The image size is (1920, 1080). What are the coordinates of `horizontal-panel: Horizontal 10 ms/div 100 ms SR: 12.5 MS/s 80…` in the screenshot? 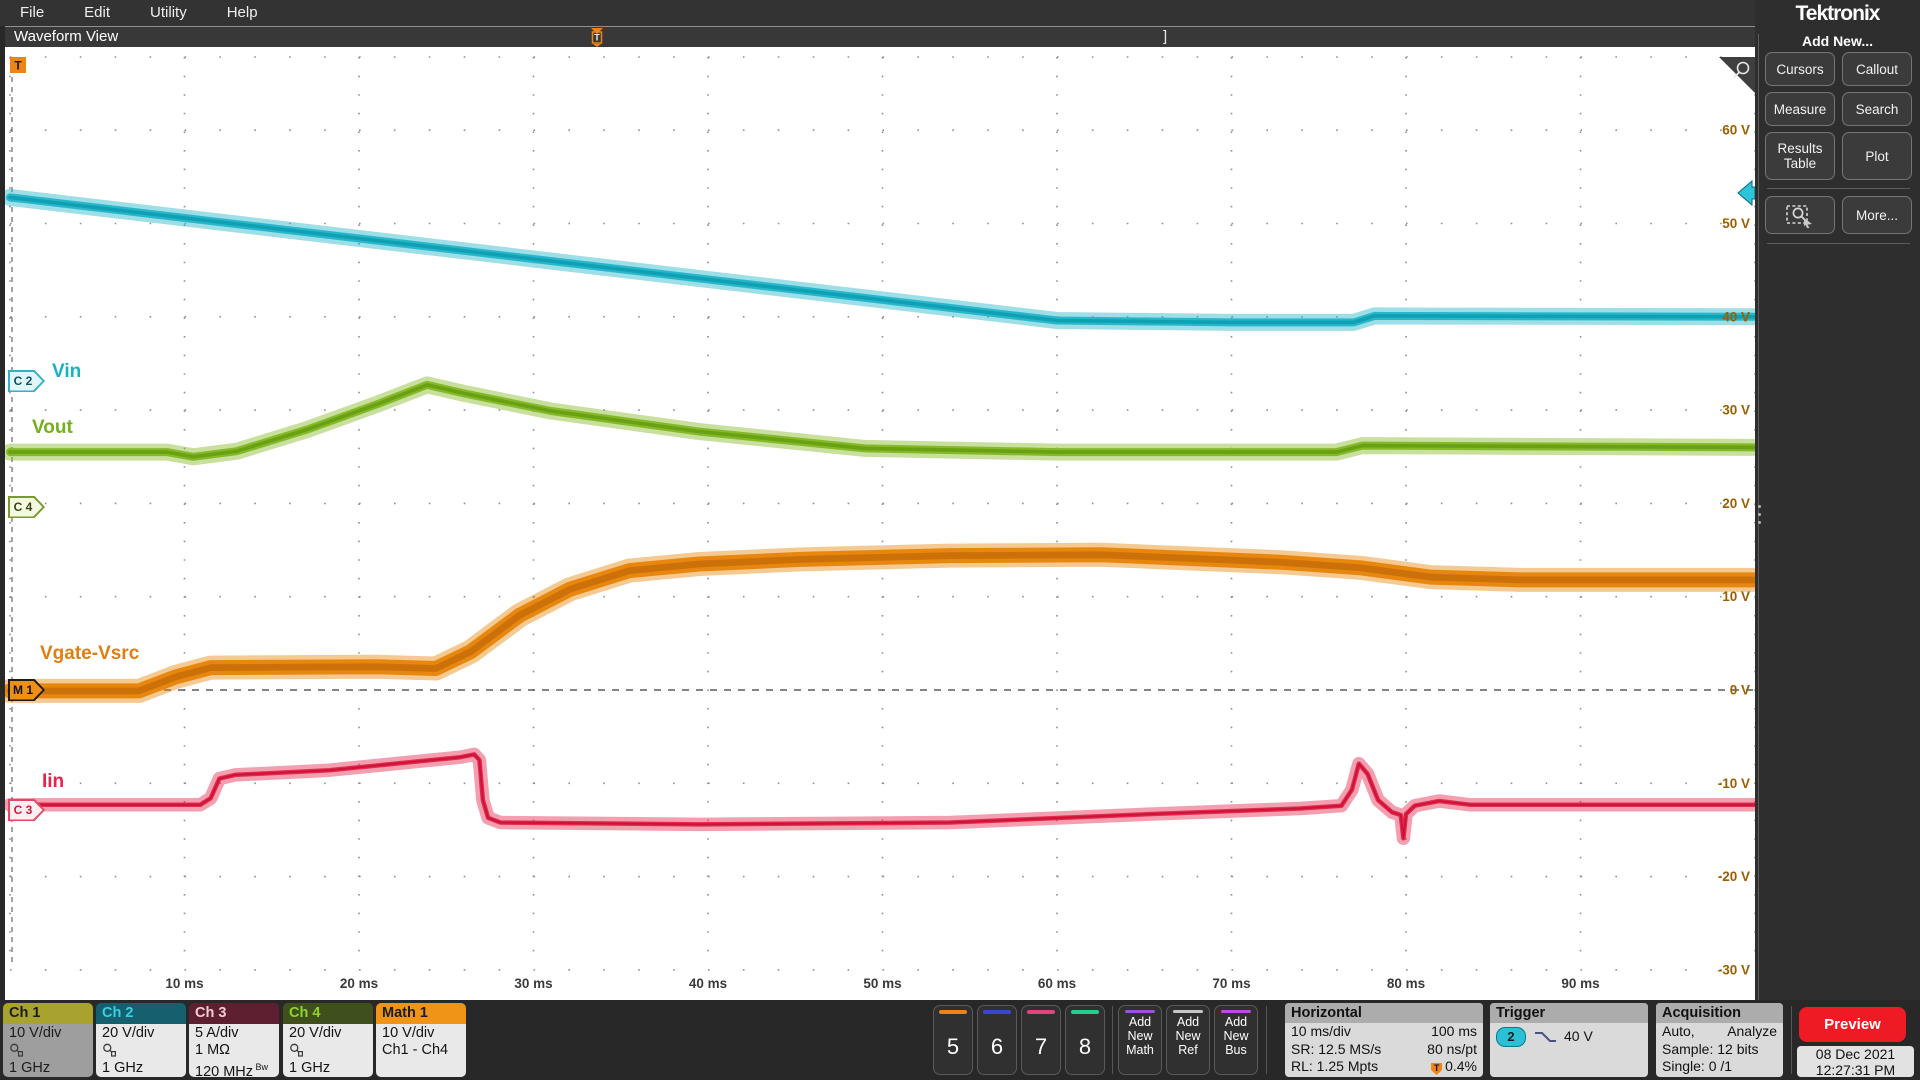 It's located at (1384, 1040).